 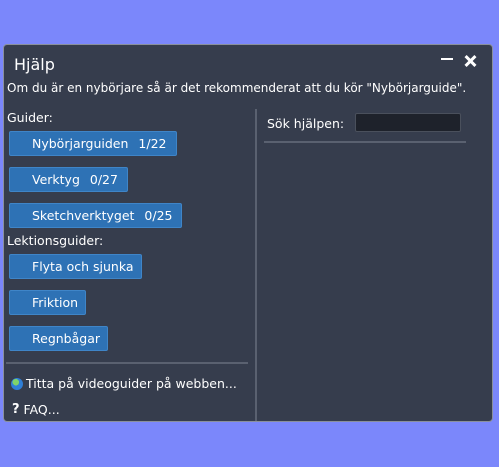 I want to click on guide-label: Nybörjarguiden, so click(x=80, y=143).